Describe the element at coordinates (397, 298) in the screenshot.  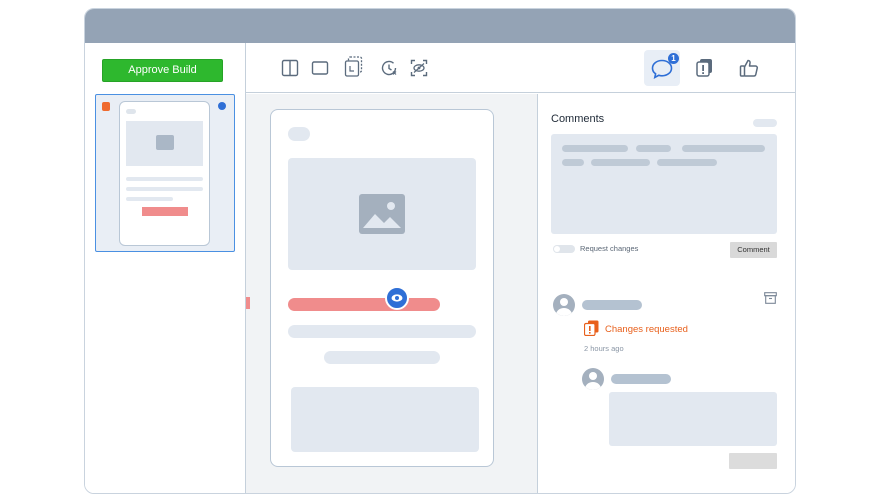
I see `view-diff-eye-icon` at that location.